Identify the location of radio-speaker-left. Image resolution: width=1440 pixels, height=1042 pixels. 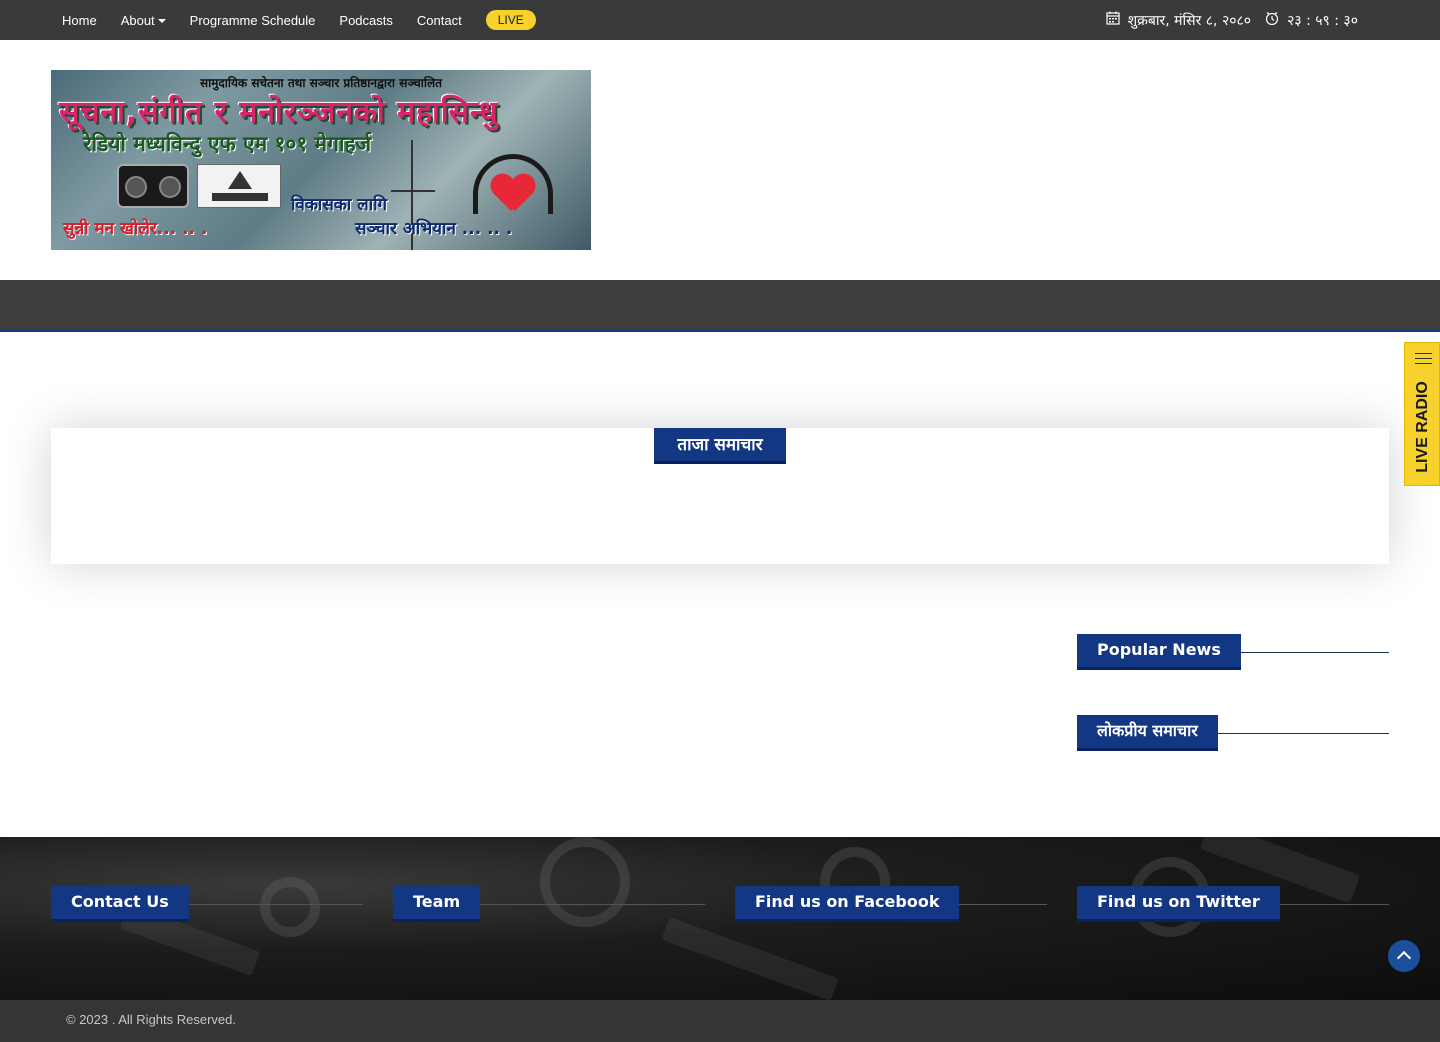
(136, 187).